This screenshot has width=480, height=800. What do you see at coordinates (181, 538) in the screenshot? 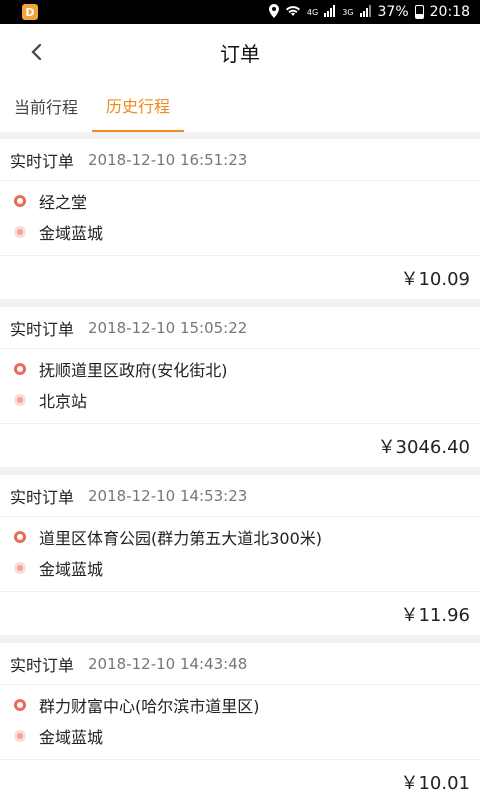
I see `start-location: 道里区体育公园(群力第五大道北300米)` at bounding box center [181, 538].